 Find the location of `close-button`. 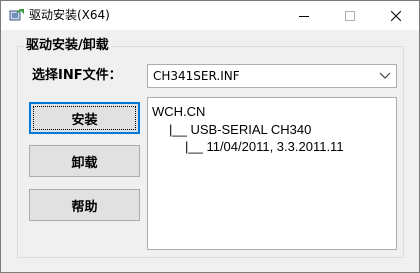

close-button is located at coordinates (396, 15).